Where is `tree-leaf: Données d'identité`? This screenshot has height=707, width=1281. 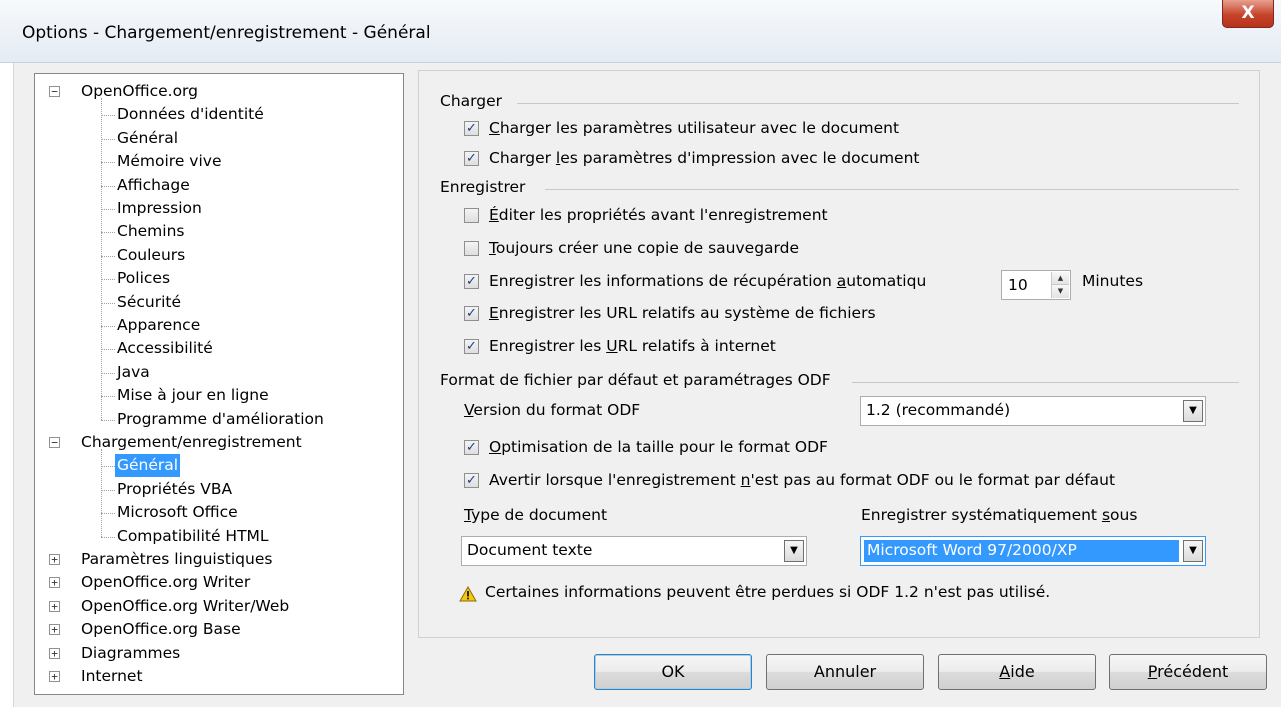 tree-leaf: Données d'identité is located at coordinates (219, 114).